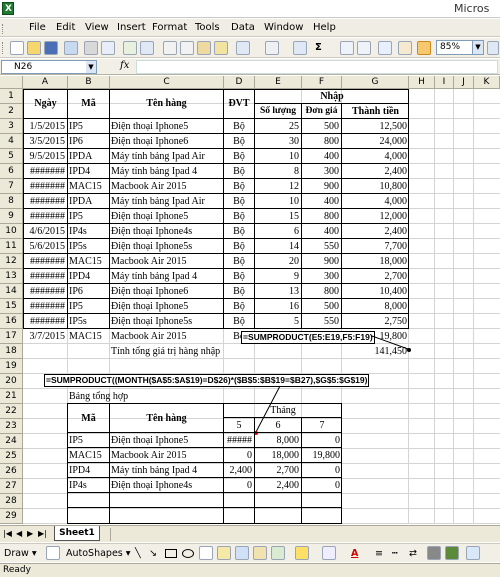 The image size is (500, 577). Describe the element at coordinates (166, 418) in the screenshot. I see `summary-header-ten-hang: Tên hàng` at that location.